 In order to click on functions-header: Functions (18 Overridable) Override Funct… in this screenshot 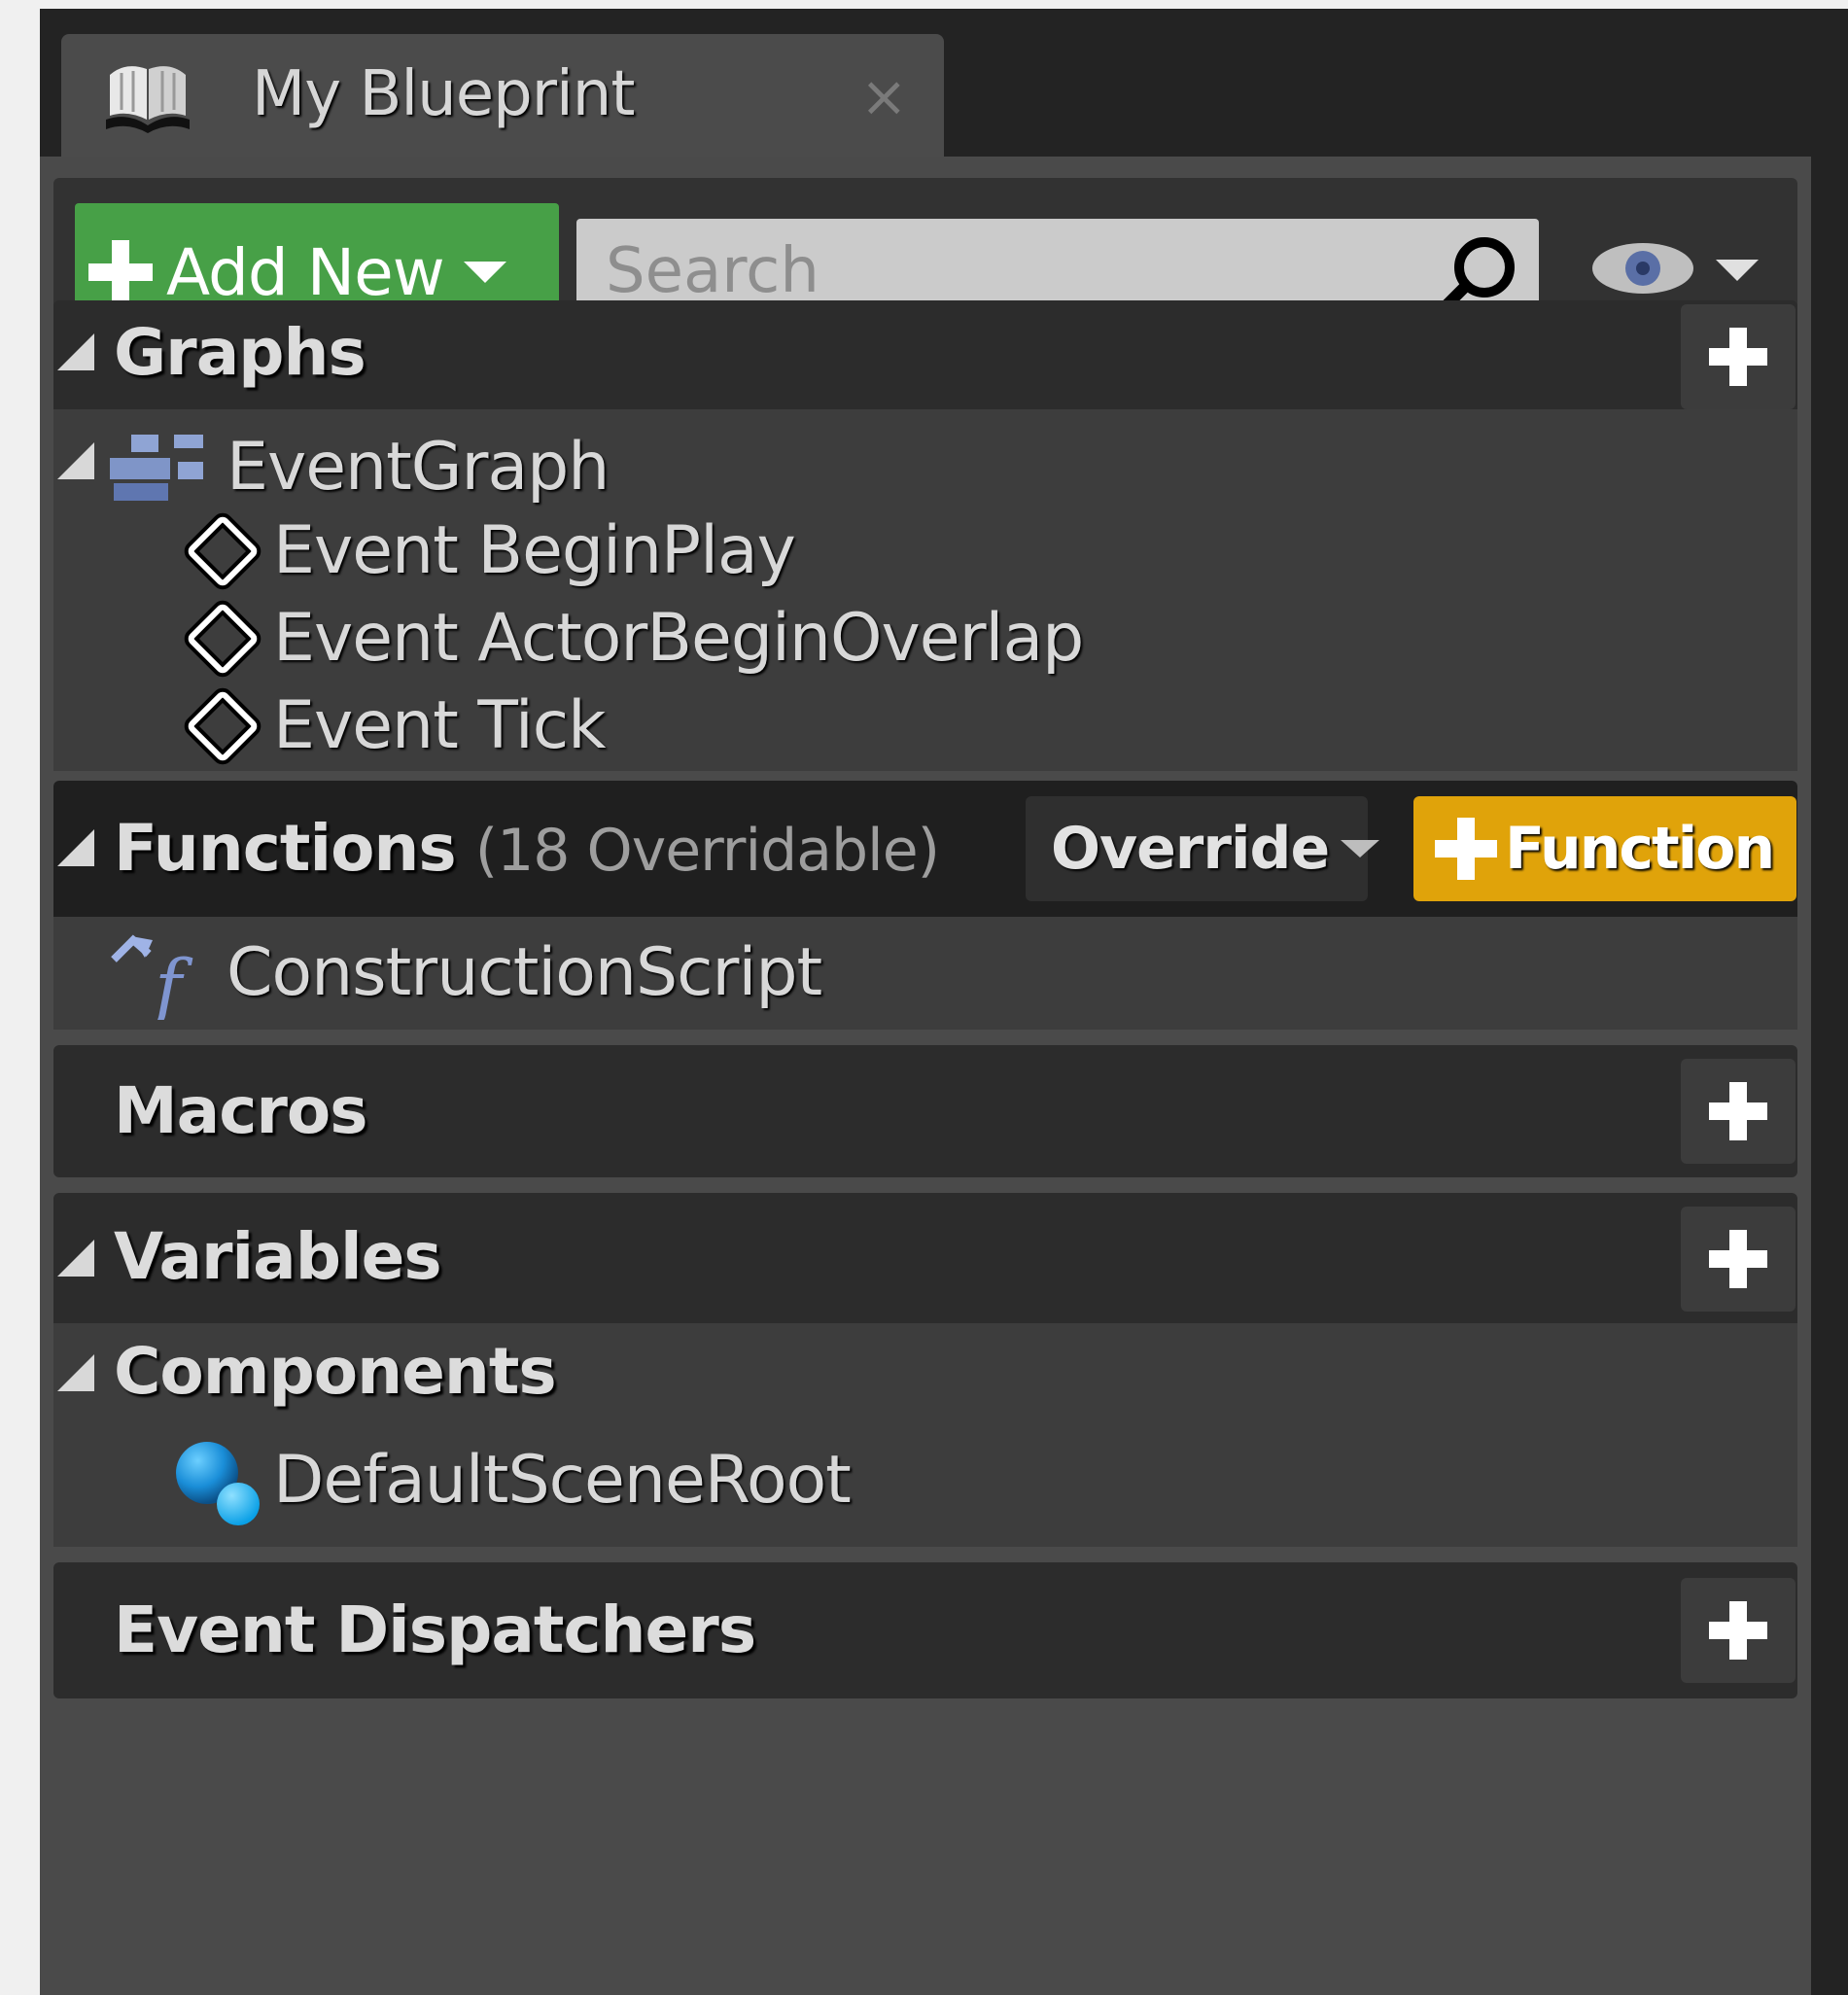, I will do `click(925, 849)`.